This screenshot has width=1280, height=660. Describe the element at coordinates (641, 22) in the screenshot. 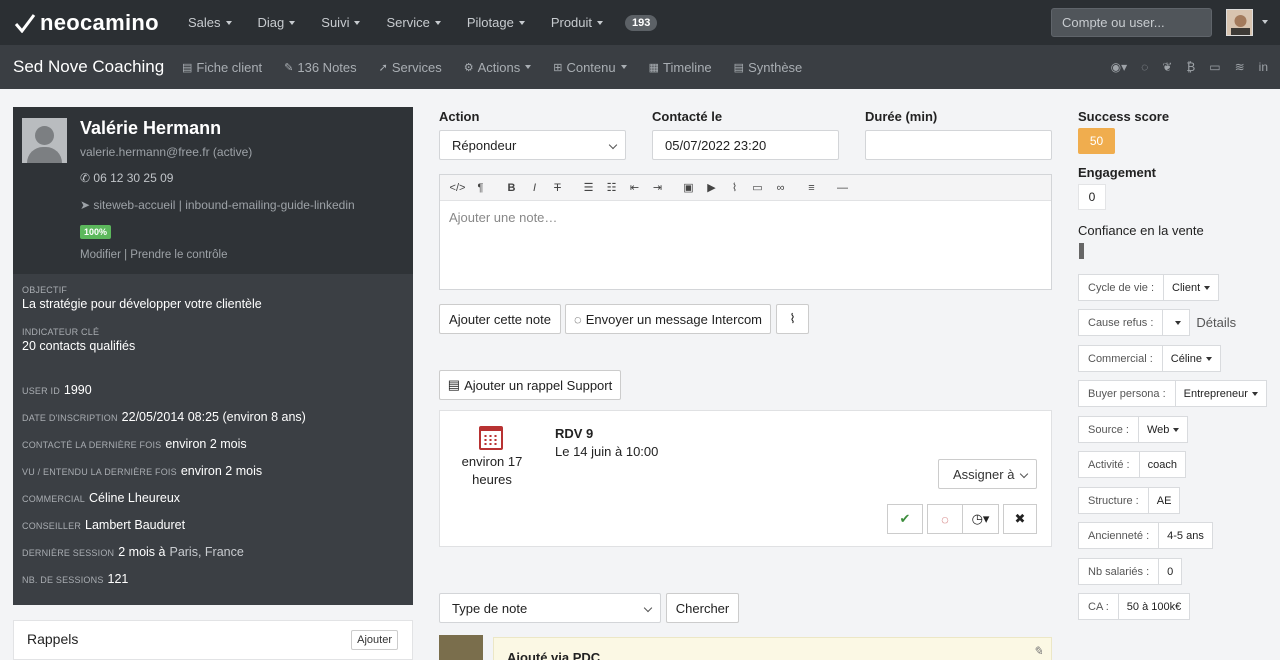

I see `notification-badge: 193` at that location.